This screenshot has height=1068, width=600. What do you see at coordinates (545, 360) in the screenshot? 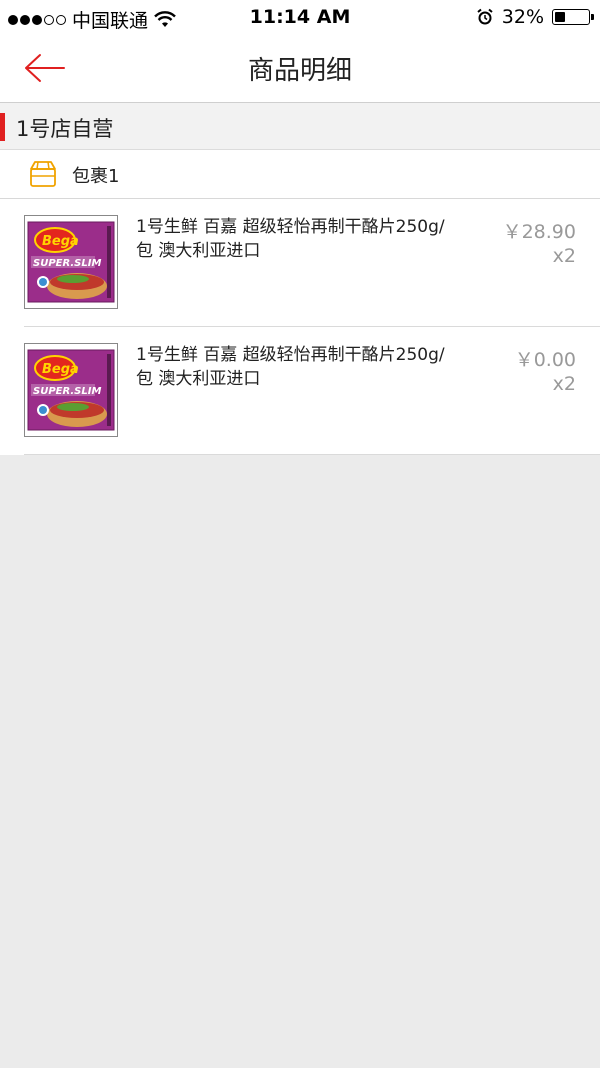
I see `product-price: ￥0.00` at bounding box center [545, 360].